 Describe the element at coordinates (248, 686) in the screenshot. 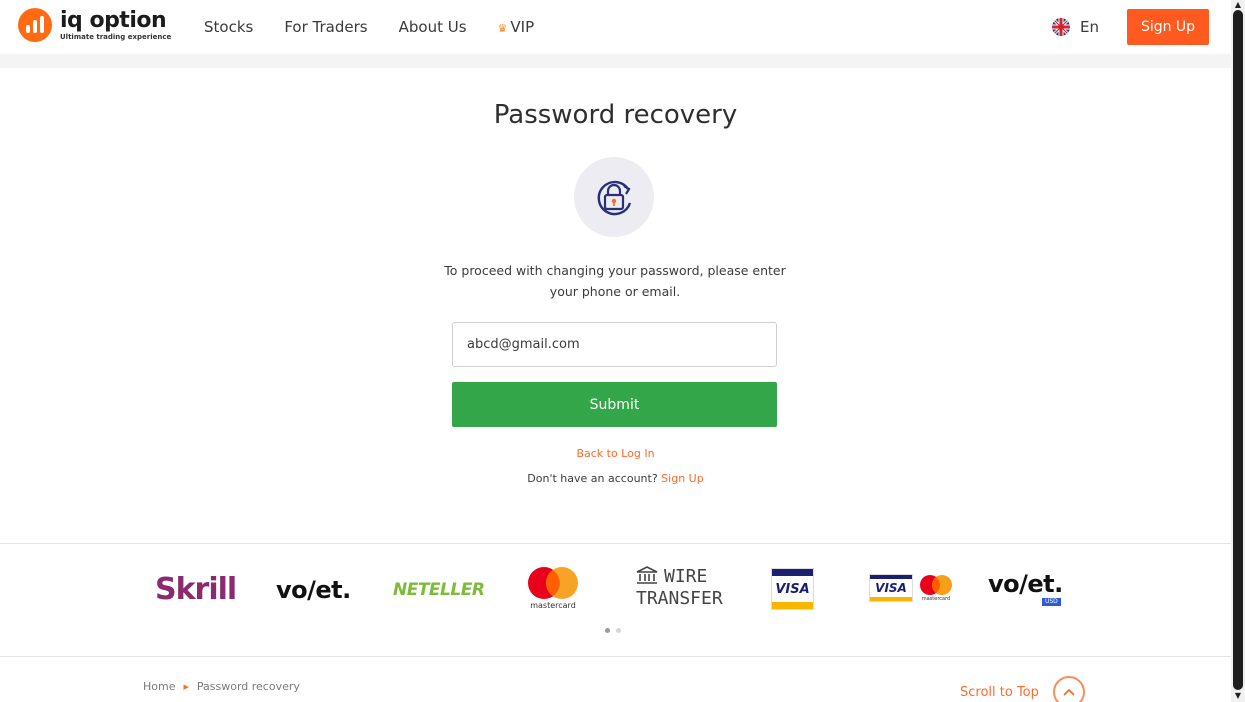

I see `breadcrumb-current: Password recovery` at that location.